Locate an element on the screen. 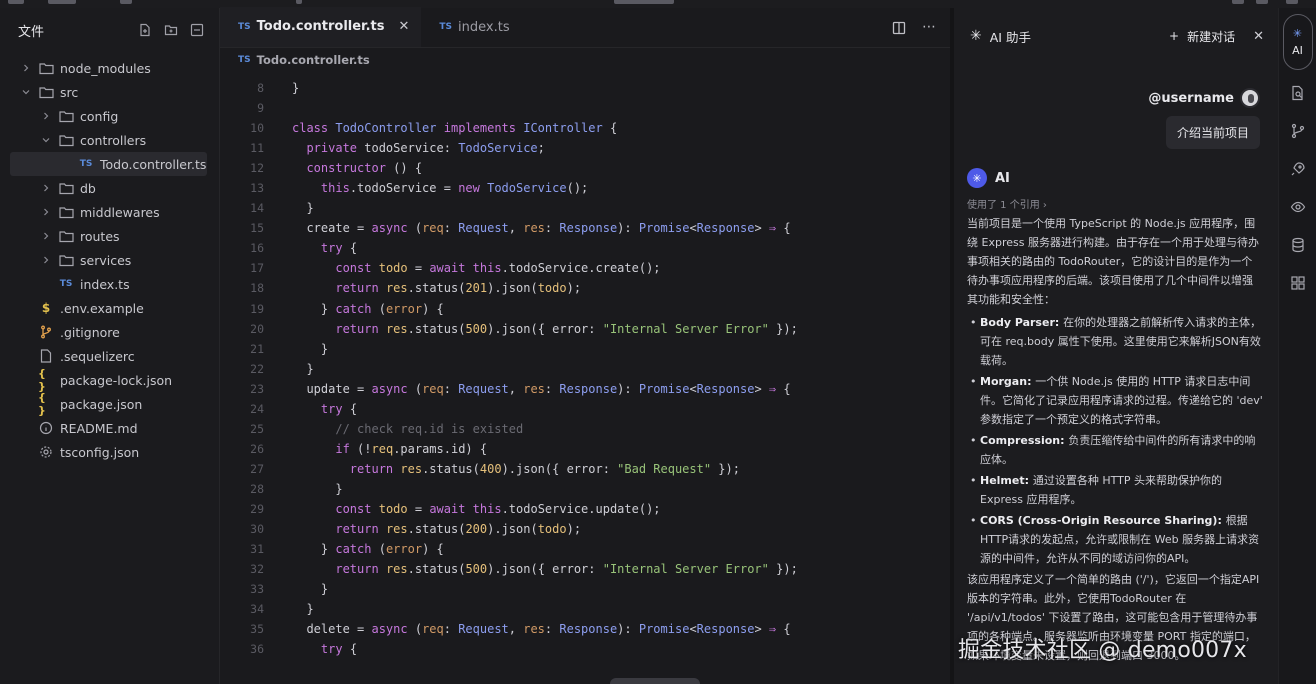  line-number: 14 is located at coordinates (257, 208).